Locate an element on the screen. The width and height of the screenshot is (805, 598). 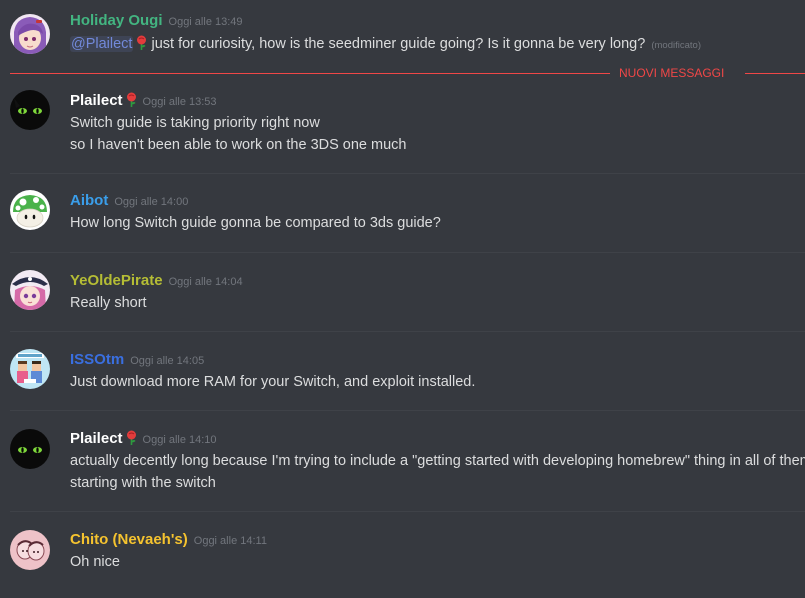
new-messages-divider: NUOVI MESSAGGI is located at coordinates (407, 73).